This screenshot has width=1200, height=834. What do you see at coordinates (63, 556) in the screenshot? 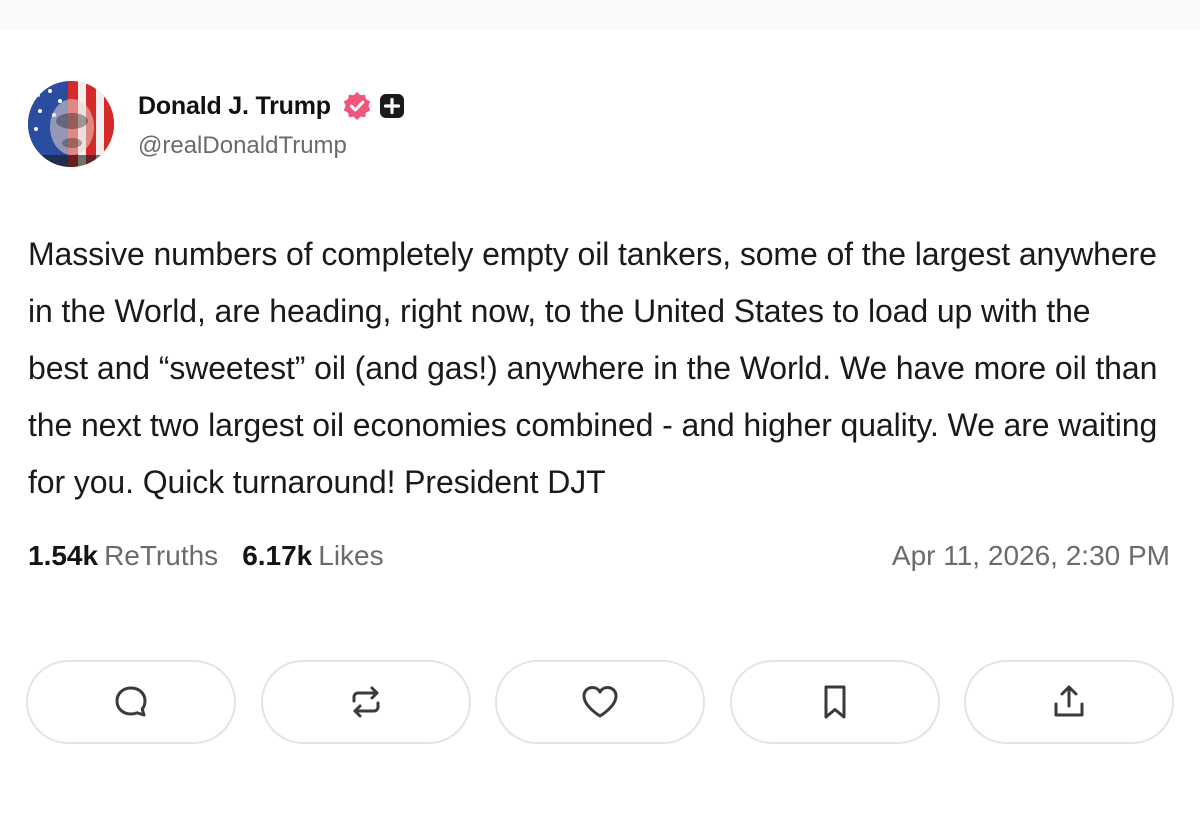
I see `retruths-count: 1.54k` at bounding box center [63, 556].